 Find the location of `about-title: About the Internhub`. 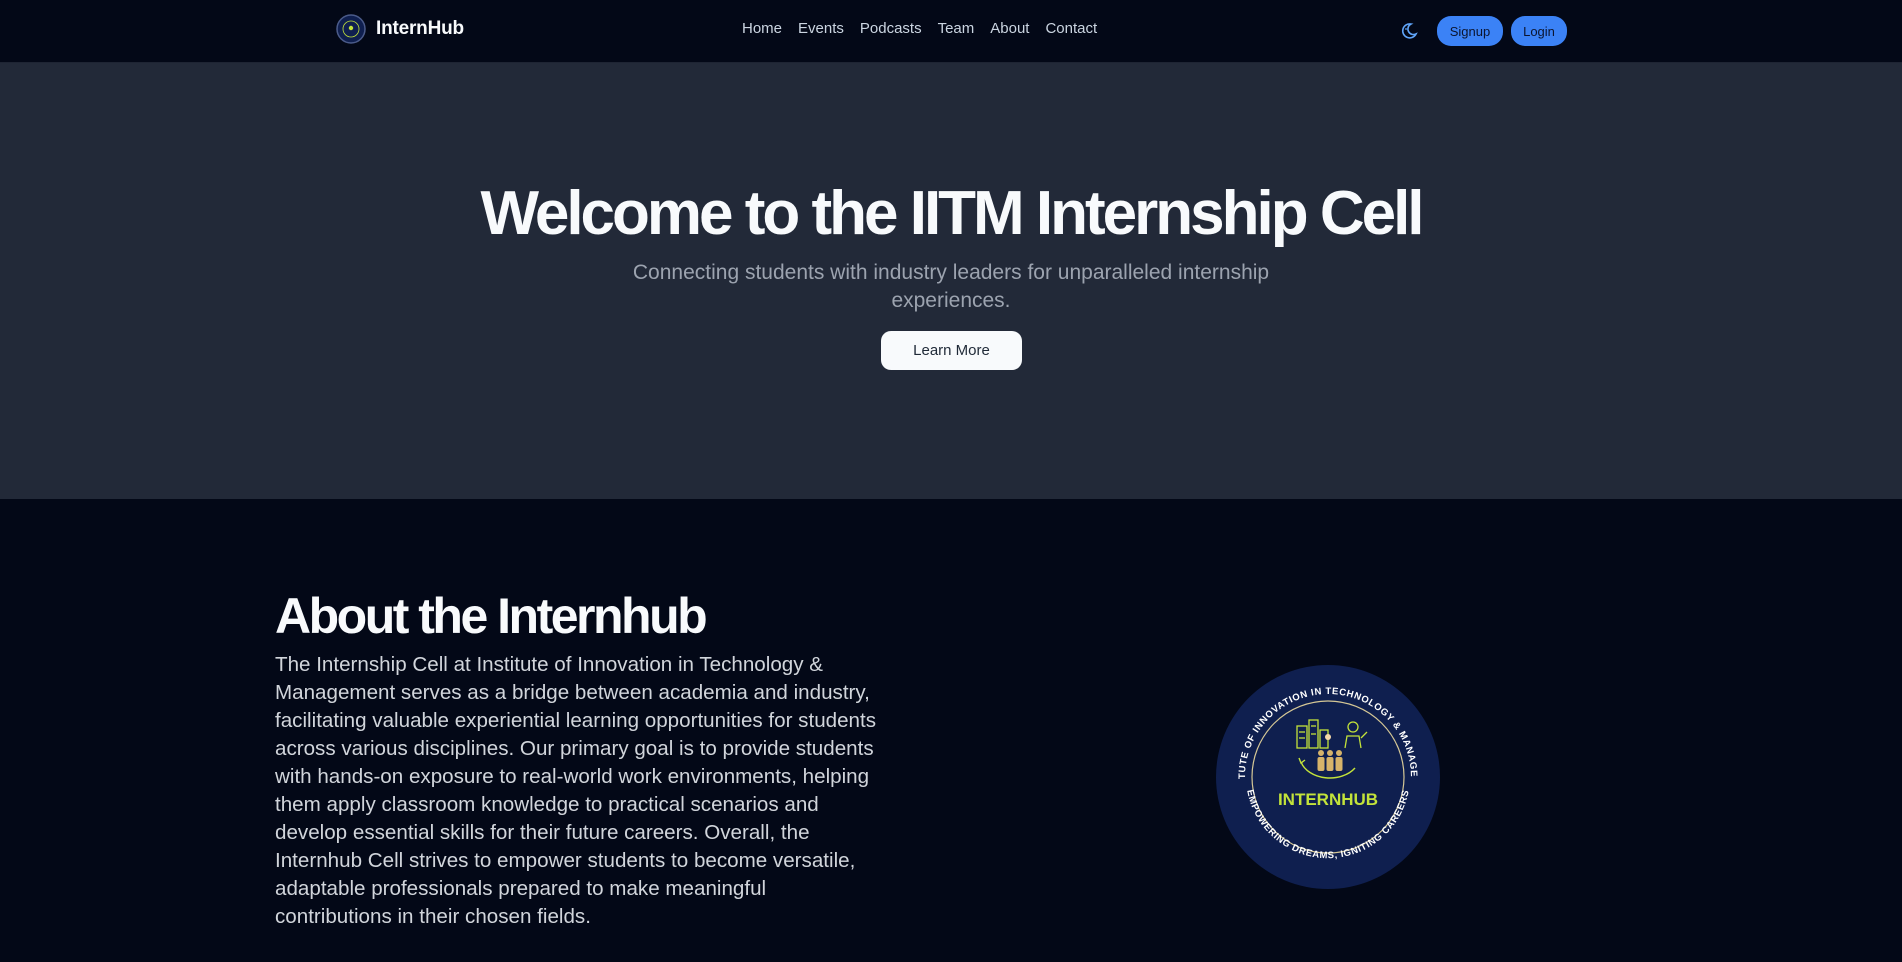

about-title: About the Internhub is located at coordinates (491, 616).